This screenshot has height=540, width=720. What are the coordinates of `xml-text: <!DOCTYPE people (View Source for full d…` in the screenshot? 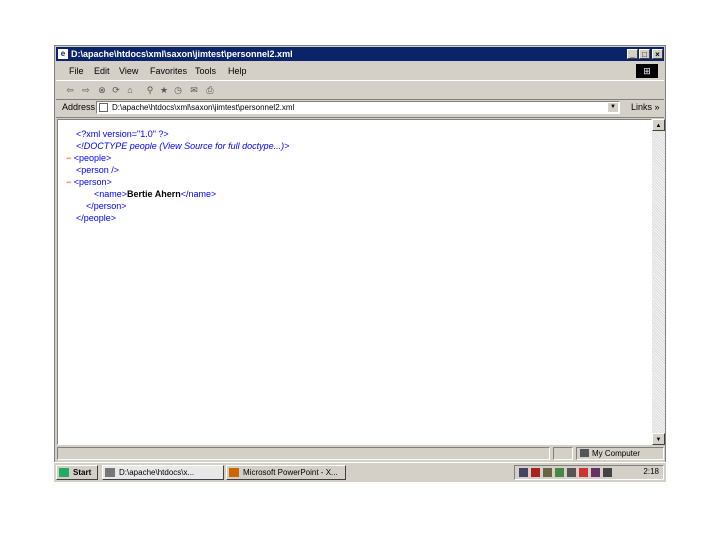 It's located at (183, 146).